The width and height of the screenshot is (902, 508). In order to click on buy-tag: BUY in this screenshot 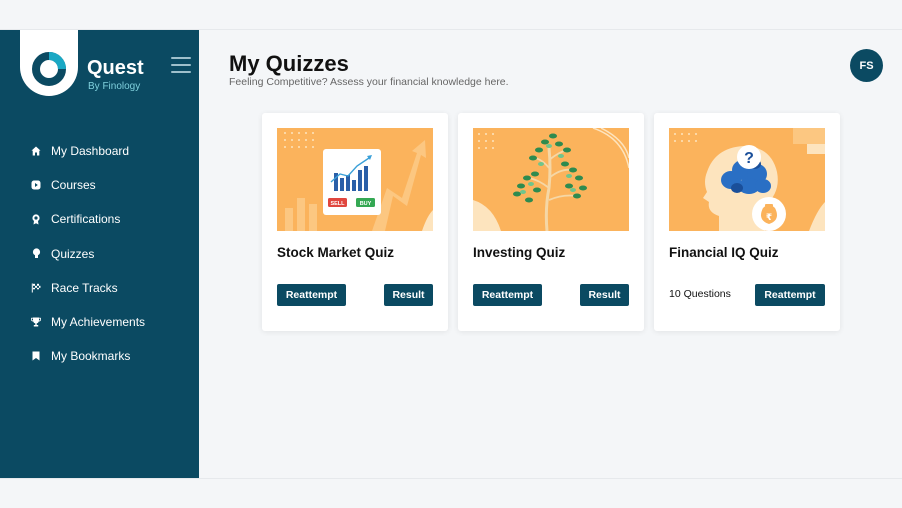, I will do `click(366, 204)`.